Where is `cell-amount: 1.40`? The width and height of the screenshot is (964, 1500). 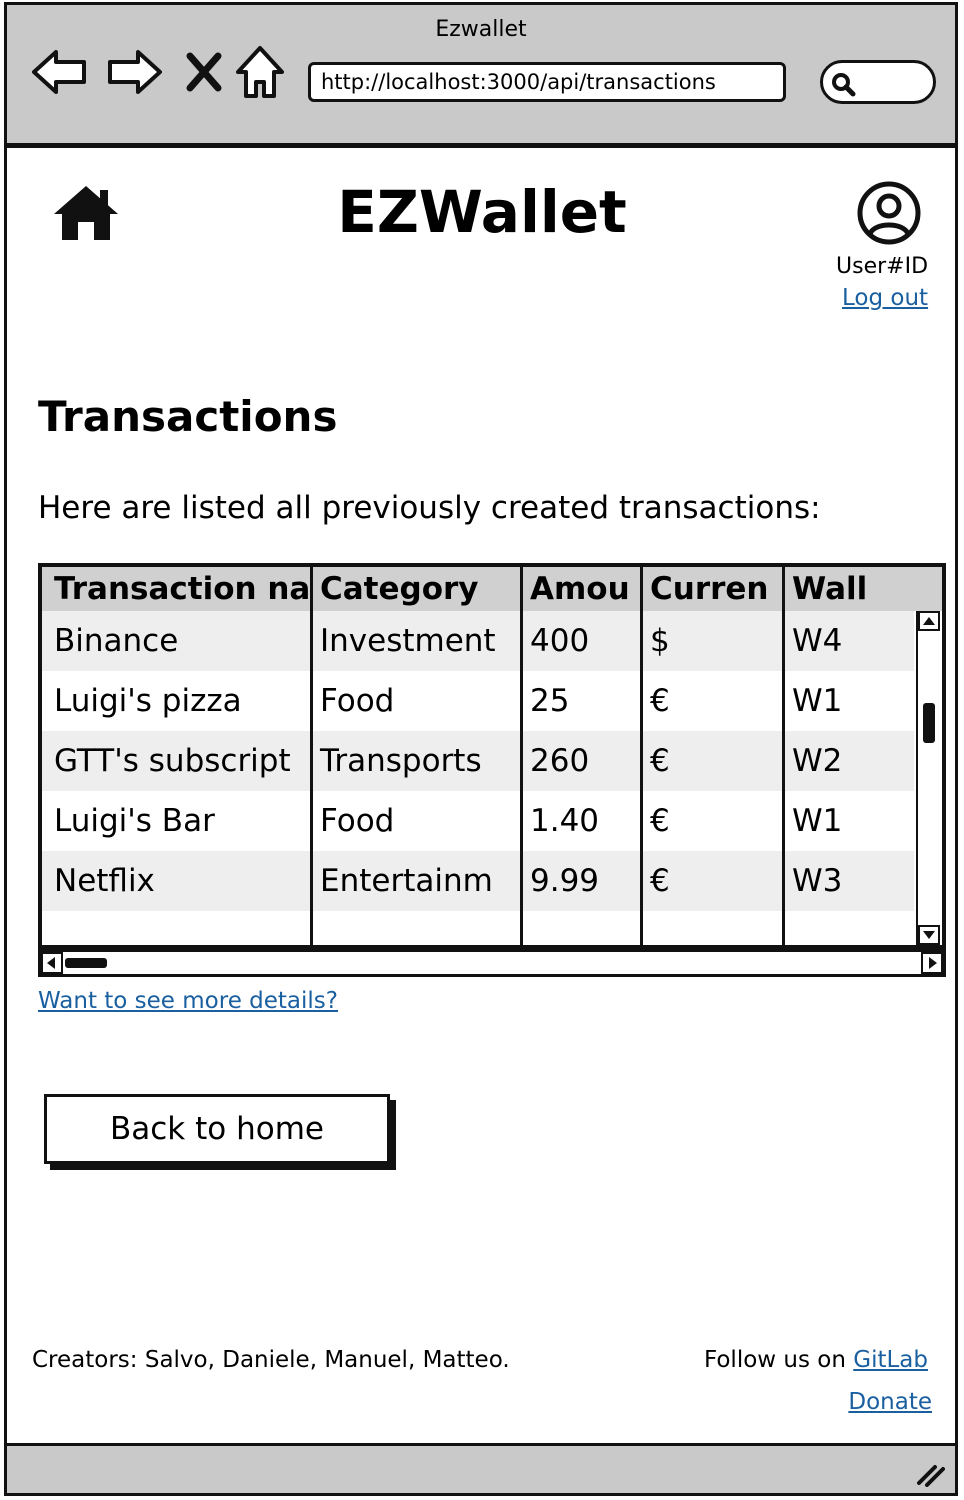 cell-amount: 1.40 is located at coordinates (565, 821).